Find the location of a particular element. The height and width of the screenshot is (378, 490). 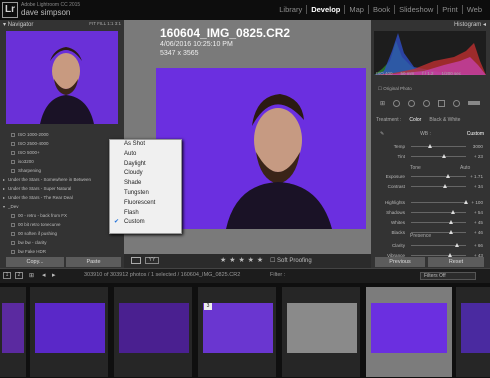

preset-item: 00 bit retro tonecurve is located at coordinates (62, 224).